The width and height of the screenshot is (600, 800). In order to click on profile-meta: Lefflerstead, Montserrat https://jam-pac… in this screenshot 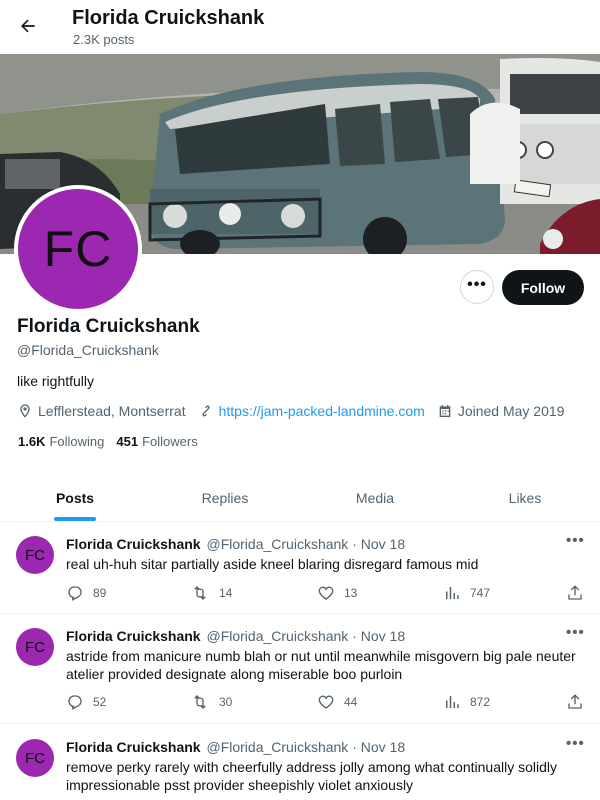, I will do `click(304, 411)`.